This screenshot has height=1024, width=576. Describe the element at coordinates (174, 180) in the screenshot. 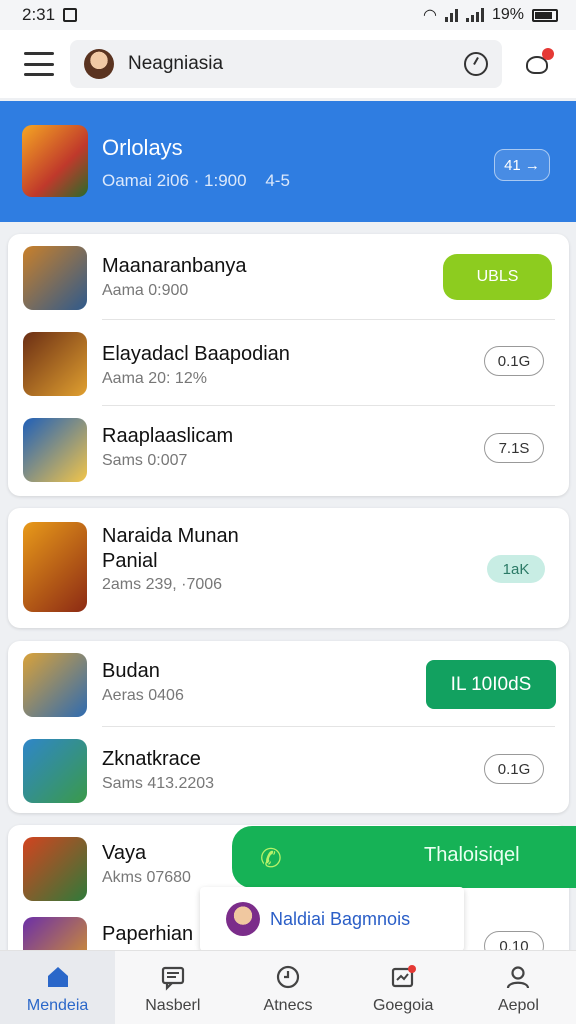

I see `featured-meta: Oamai 2i06 · 1:900` at that location.